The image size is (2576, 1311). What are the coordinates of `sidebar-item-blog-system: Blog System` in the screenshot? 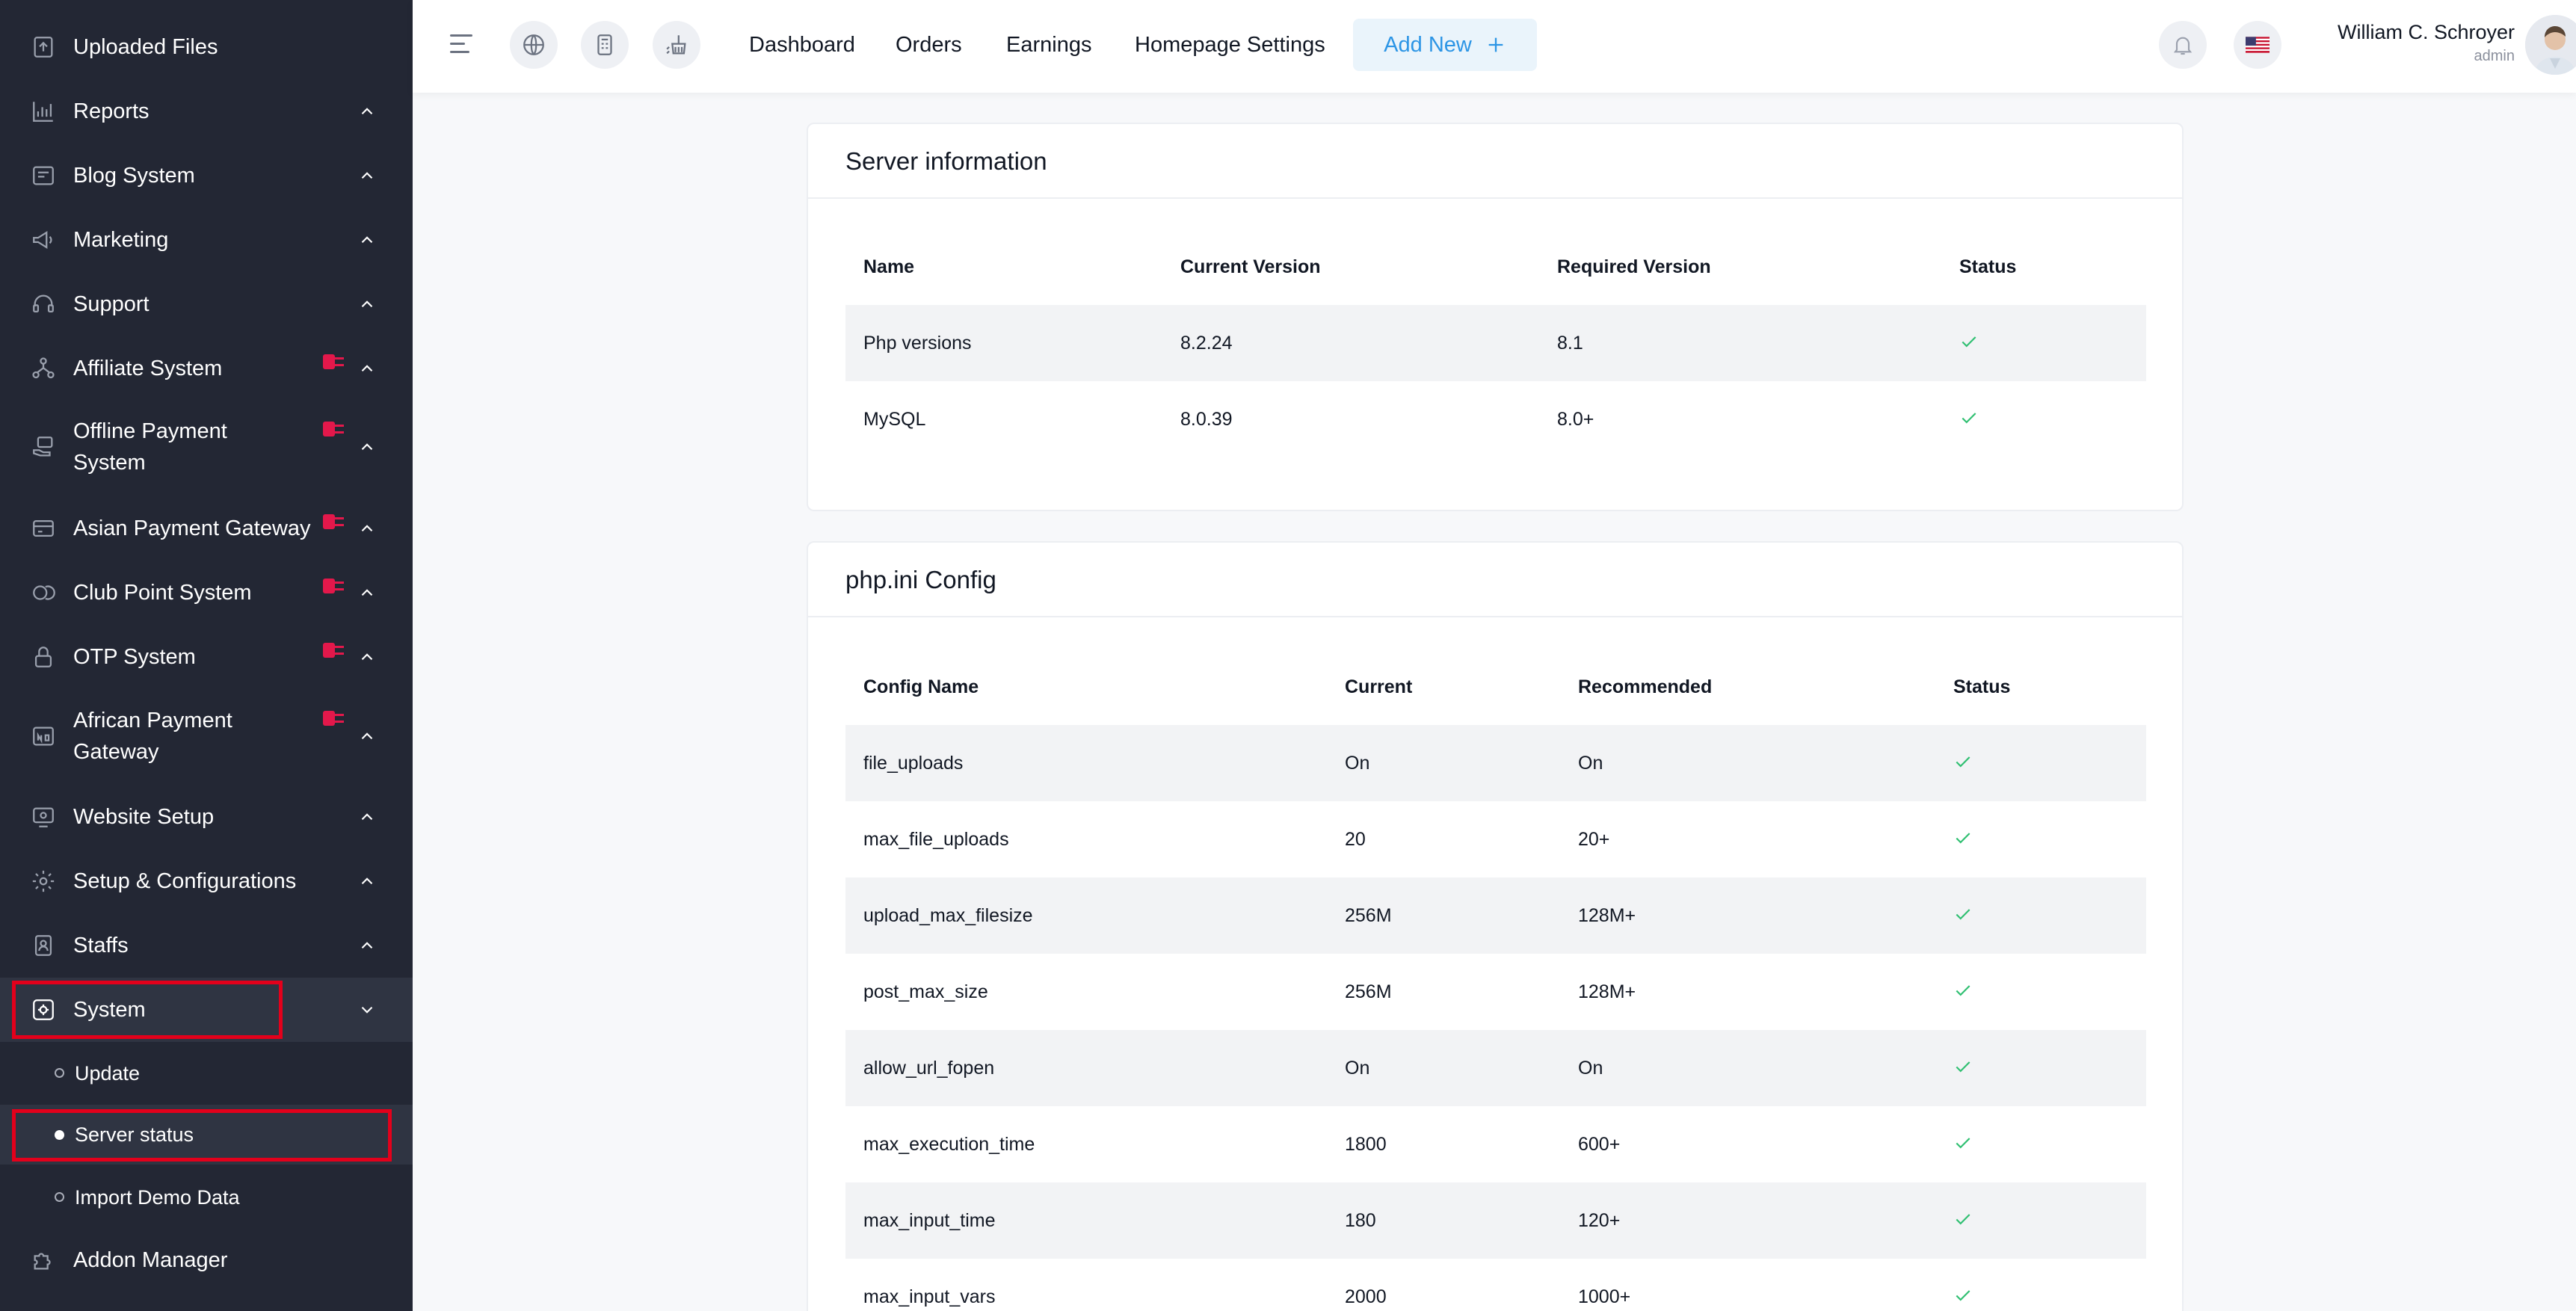 It's located at (206, 175).